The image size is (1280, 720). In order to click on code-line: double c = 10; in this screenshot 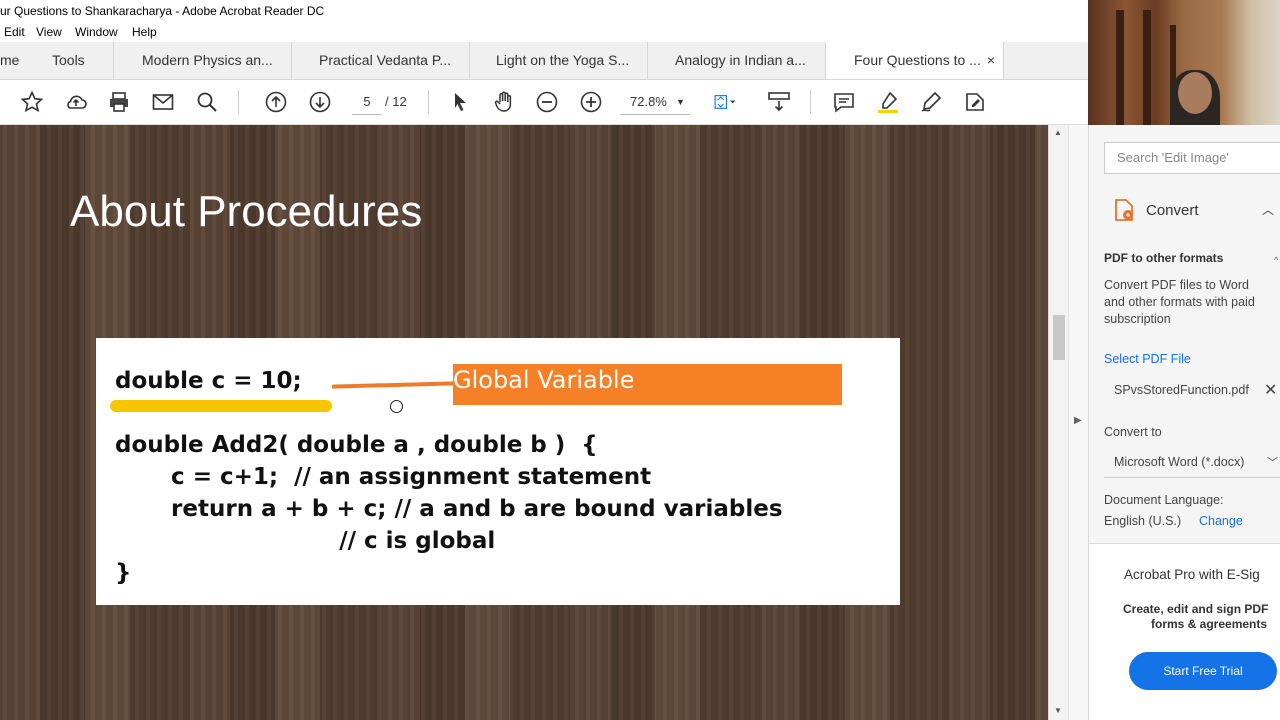, I will do `click(208, 381)`.